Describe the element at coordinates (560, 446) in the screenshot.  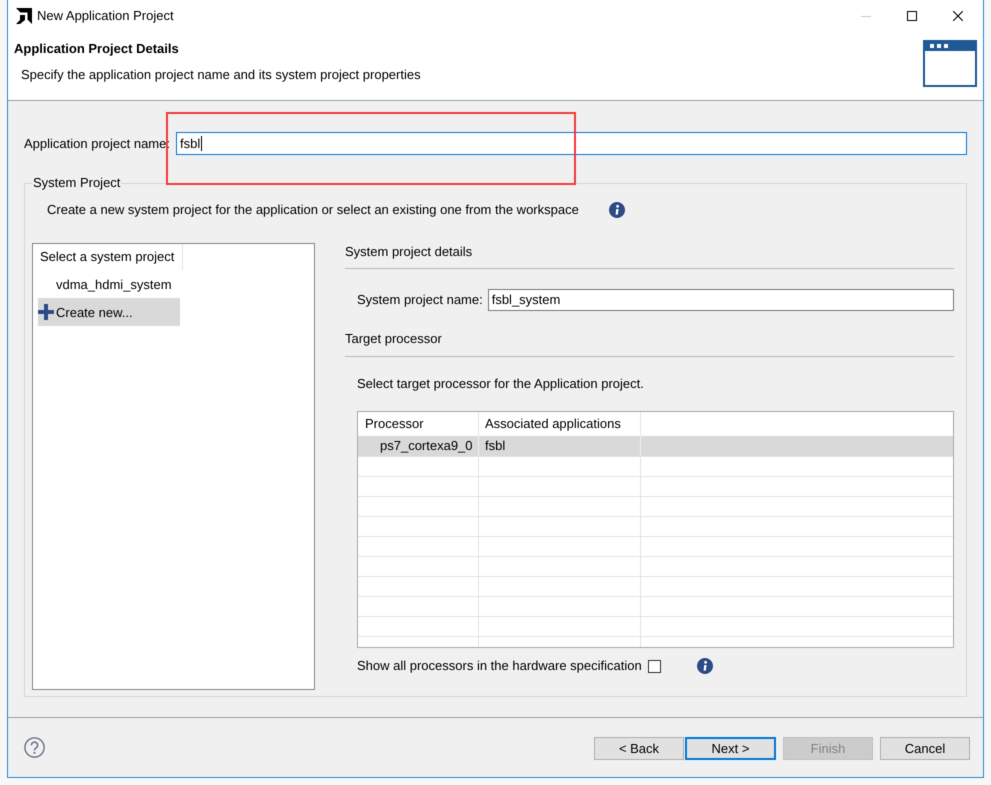
I see `table-cell: fsbl` at that location.